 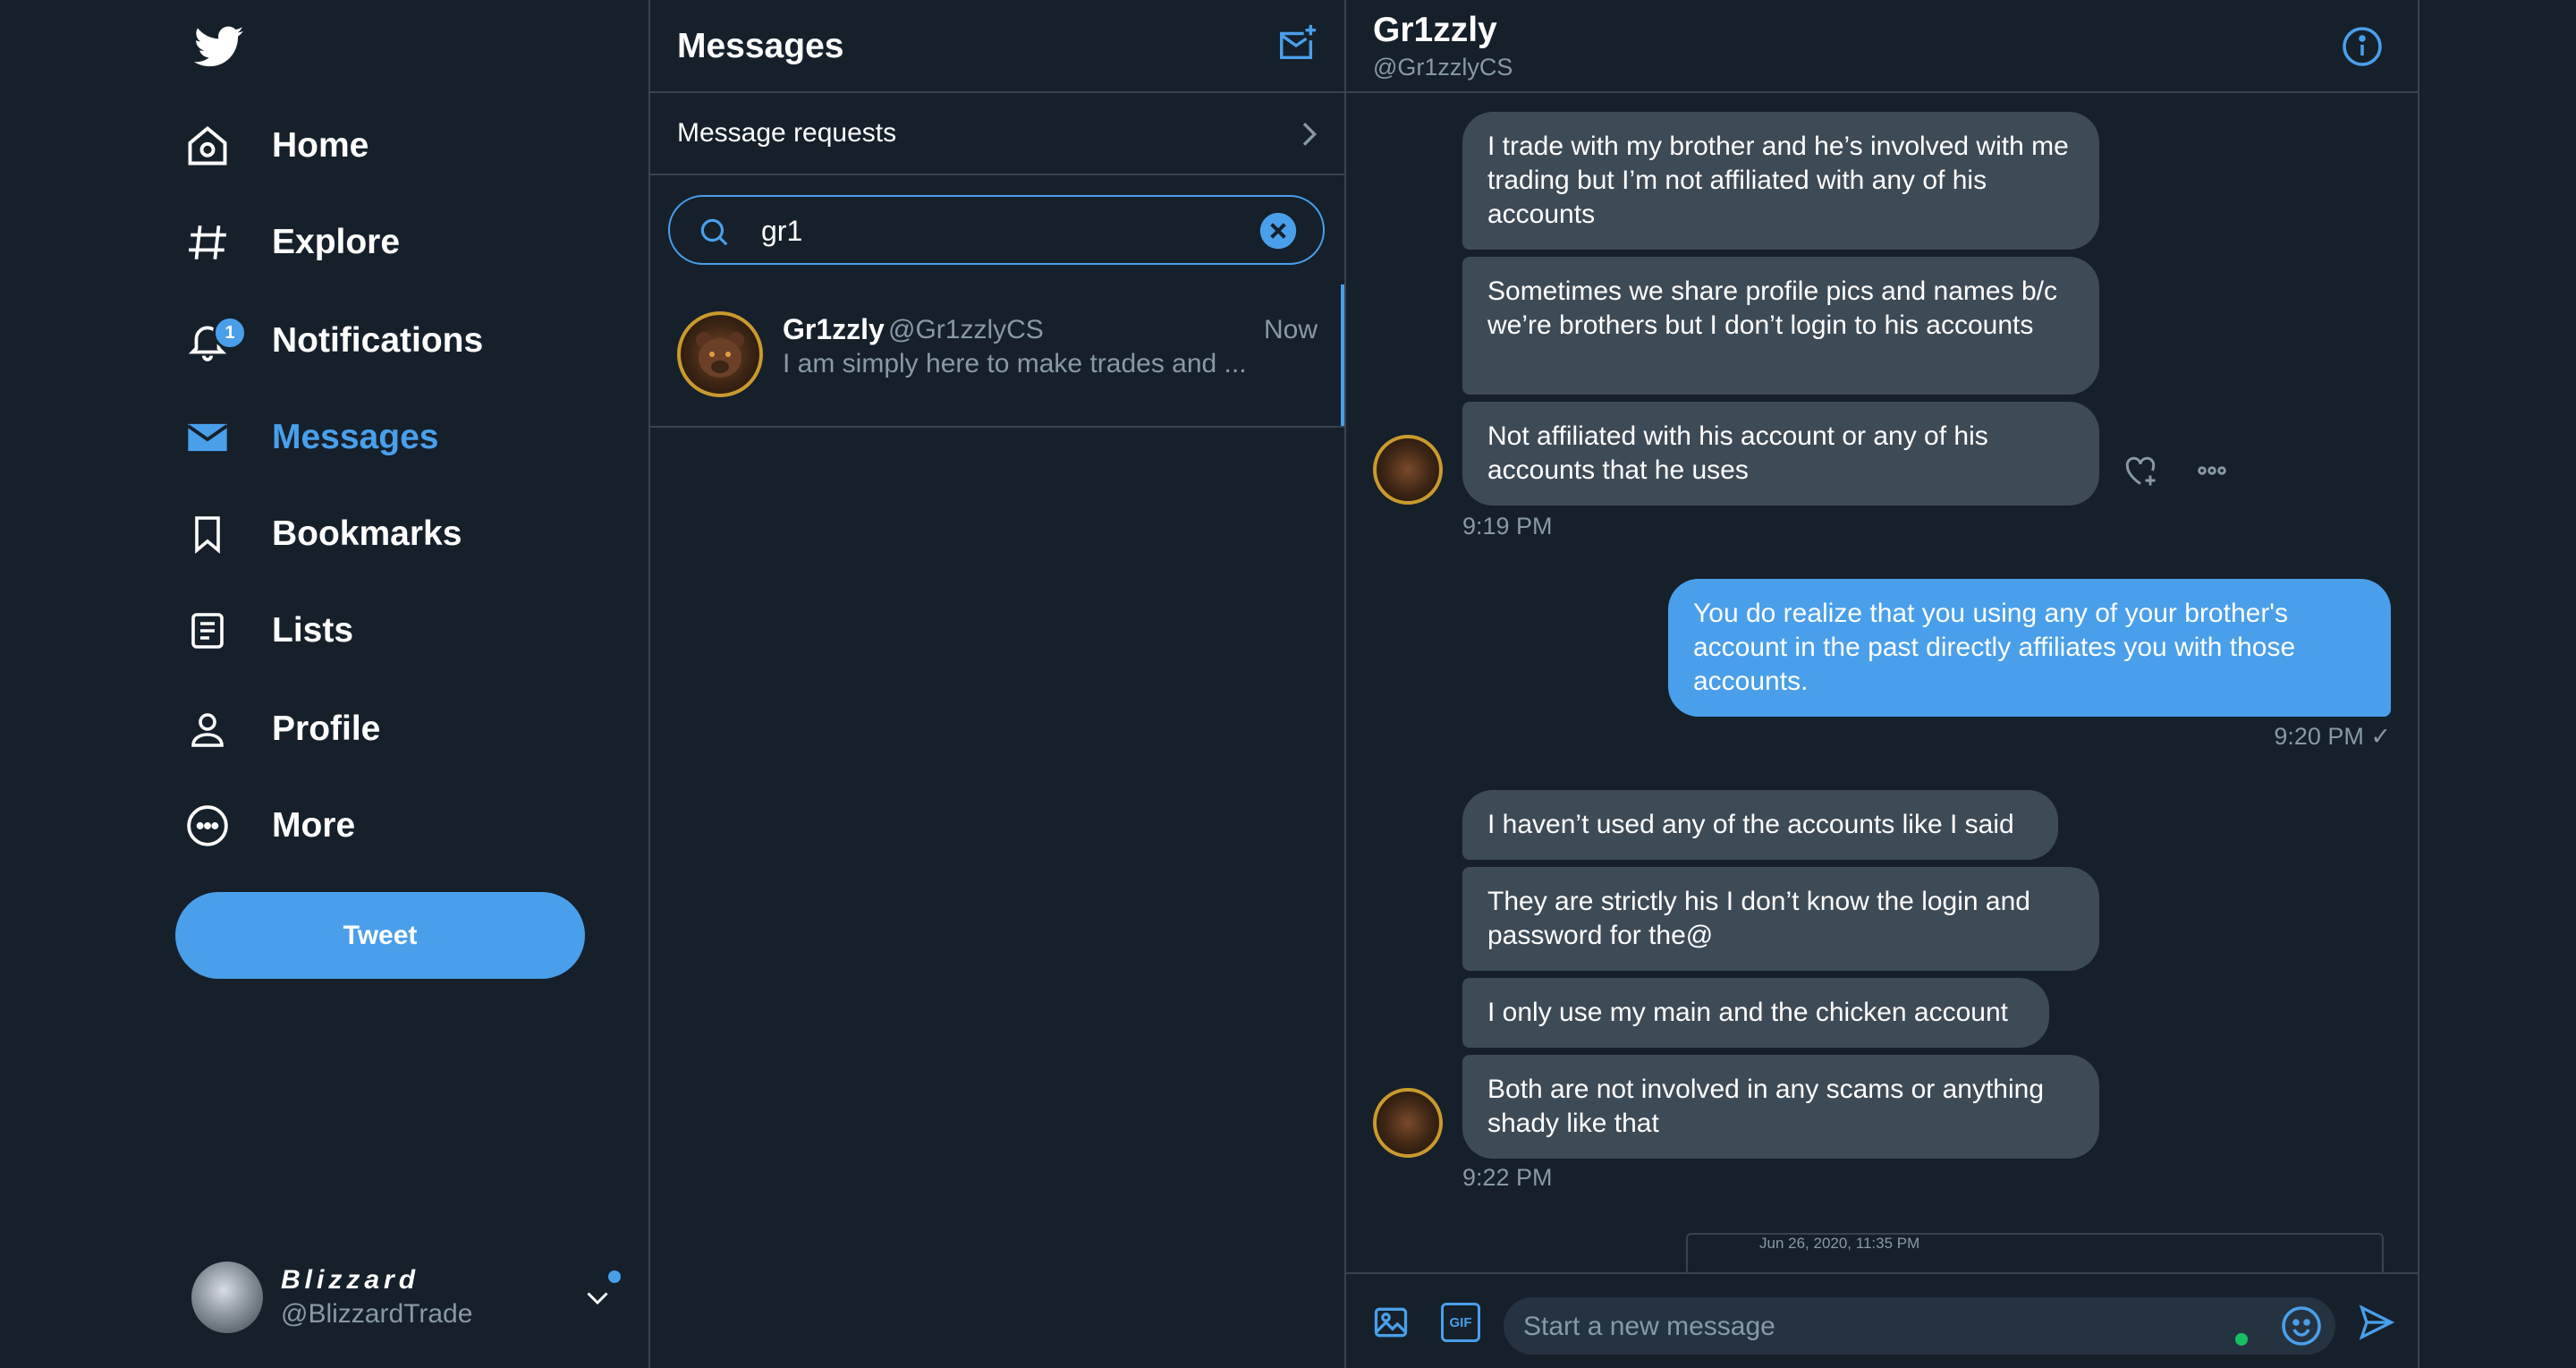 I want to click on twitter-logo-icon, so click(x=219, y=46).